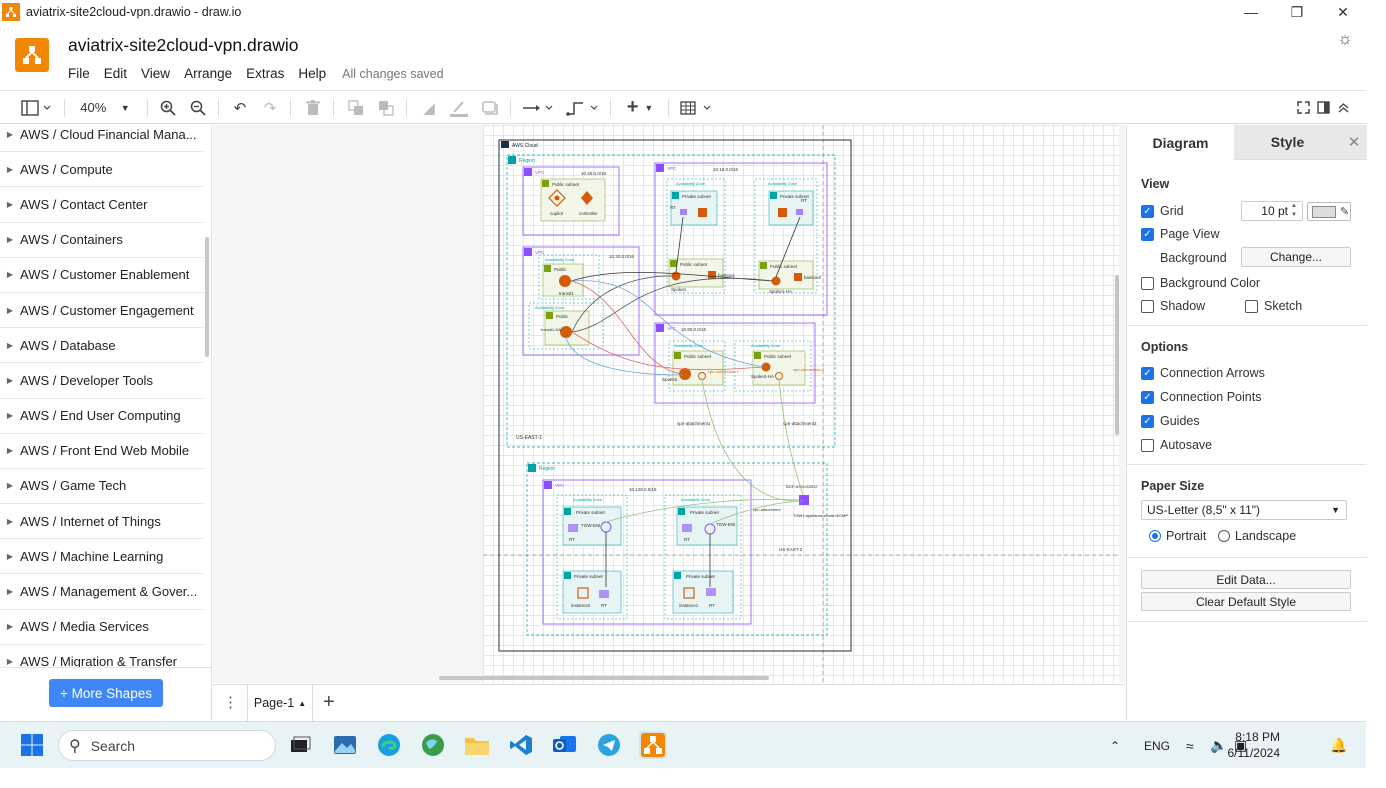 This screenshot has width=1386, height=788. I want to click on spinner-icon: ▲ ▼, so click(1294, 211).